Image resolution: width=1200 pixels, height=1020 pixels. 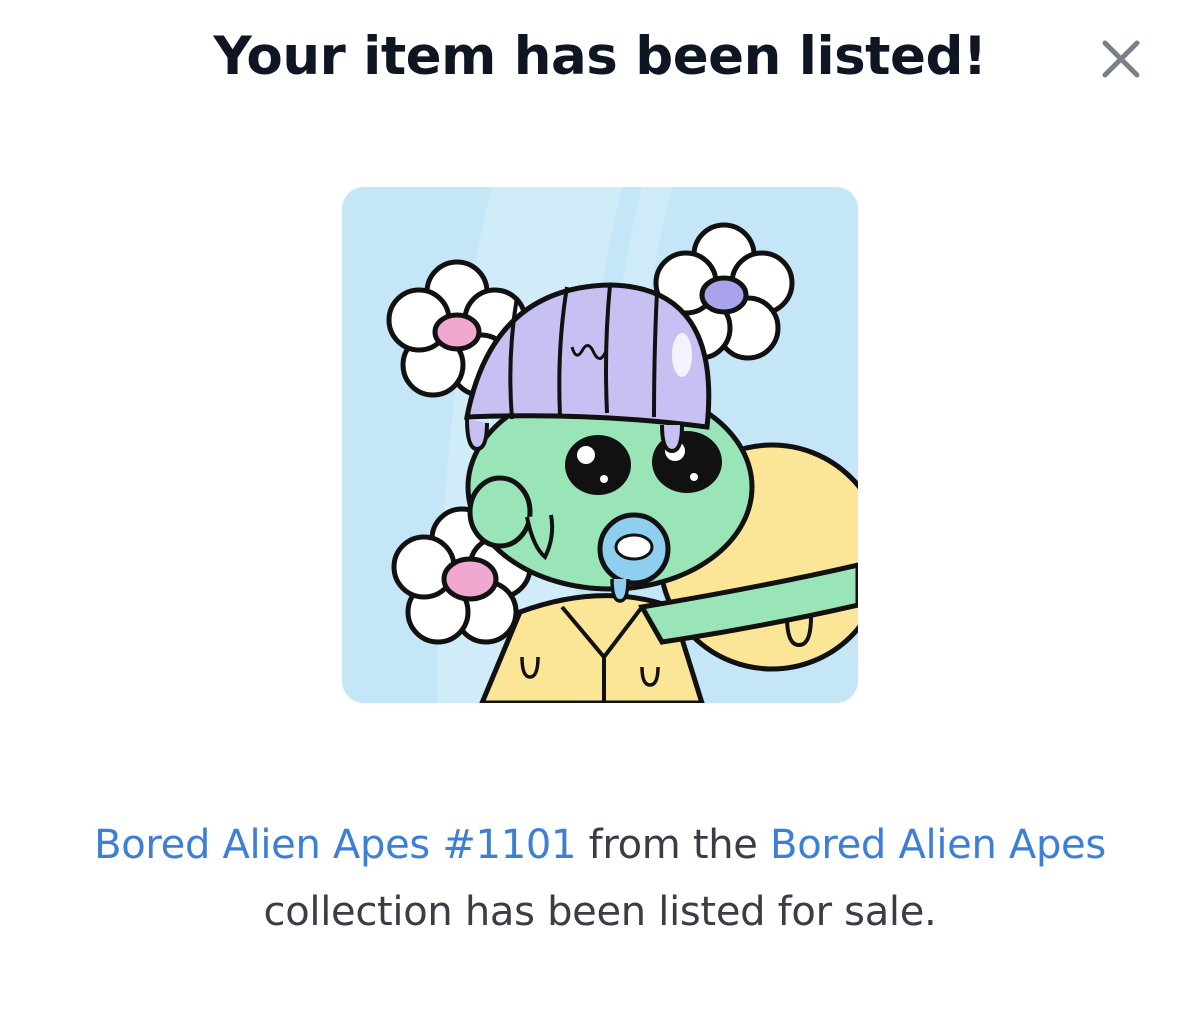 What do you see at coordinates (600, 912) in the screenshot?
I see `message-text-listed: collection has been listed for sale.` at bounding box center [600, 912].